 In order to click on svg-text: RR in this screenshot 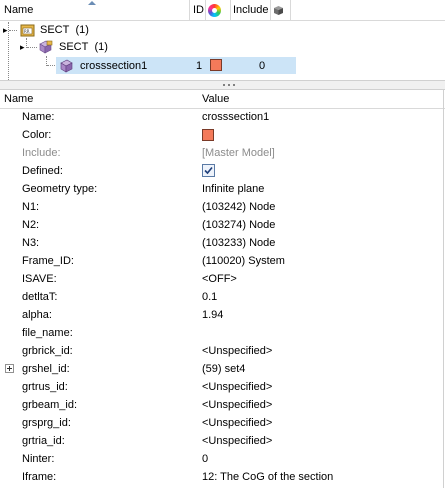, I will do `click(27, 31)`.